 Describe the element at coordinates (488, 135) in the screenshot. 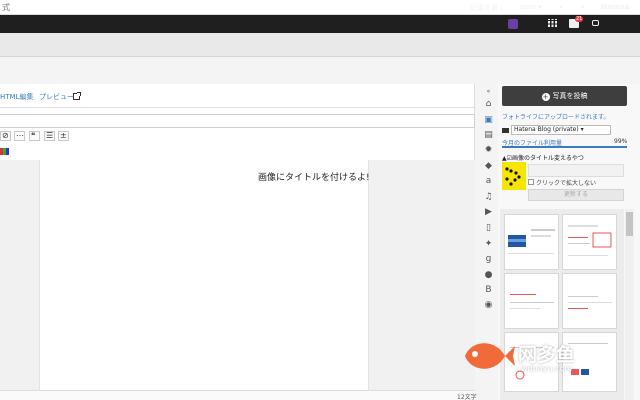

I see `clip-icon: ▤` at that location.